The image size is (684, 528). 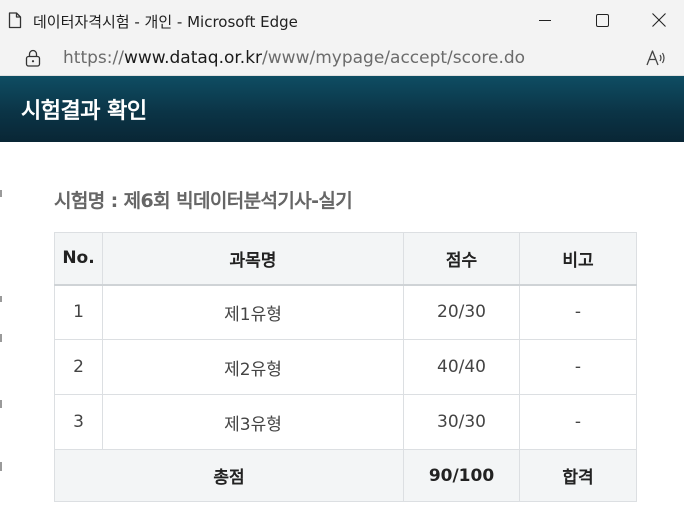 What do you see at coordinates (15, 20) in the screenshot?
I see `page-icon` at bounding box center [15, 20].